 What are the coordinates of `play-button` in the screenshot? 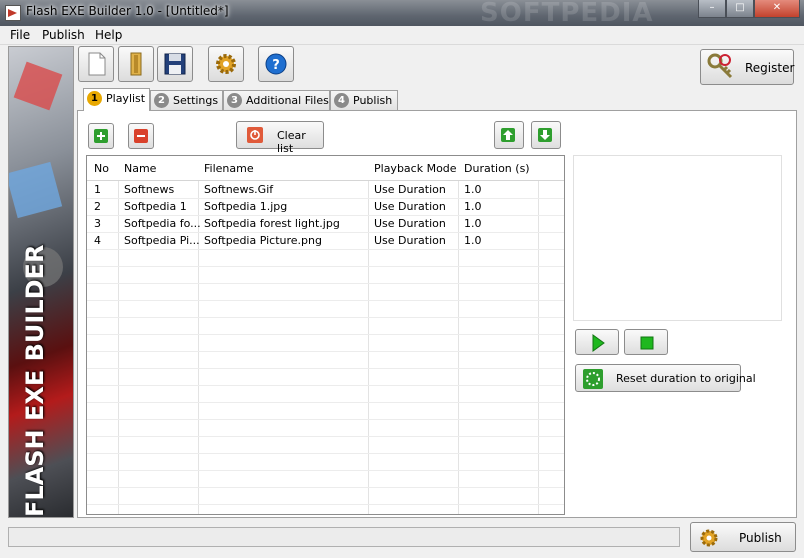 It's located at (597, 342).